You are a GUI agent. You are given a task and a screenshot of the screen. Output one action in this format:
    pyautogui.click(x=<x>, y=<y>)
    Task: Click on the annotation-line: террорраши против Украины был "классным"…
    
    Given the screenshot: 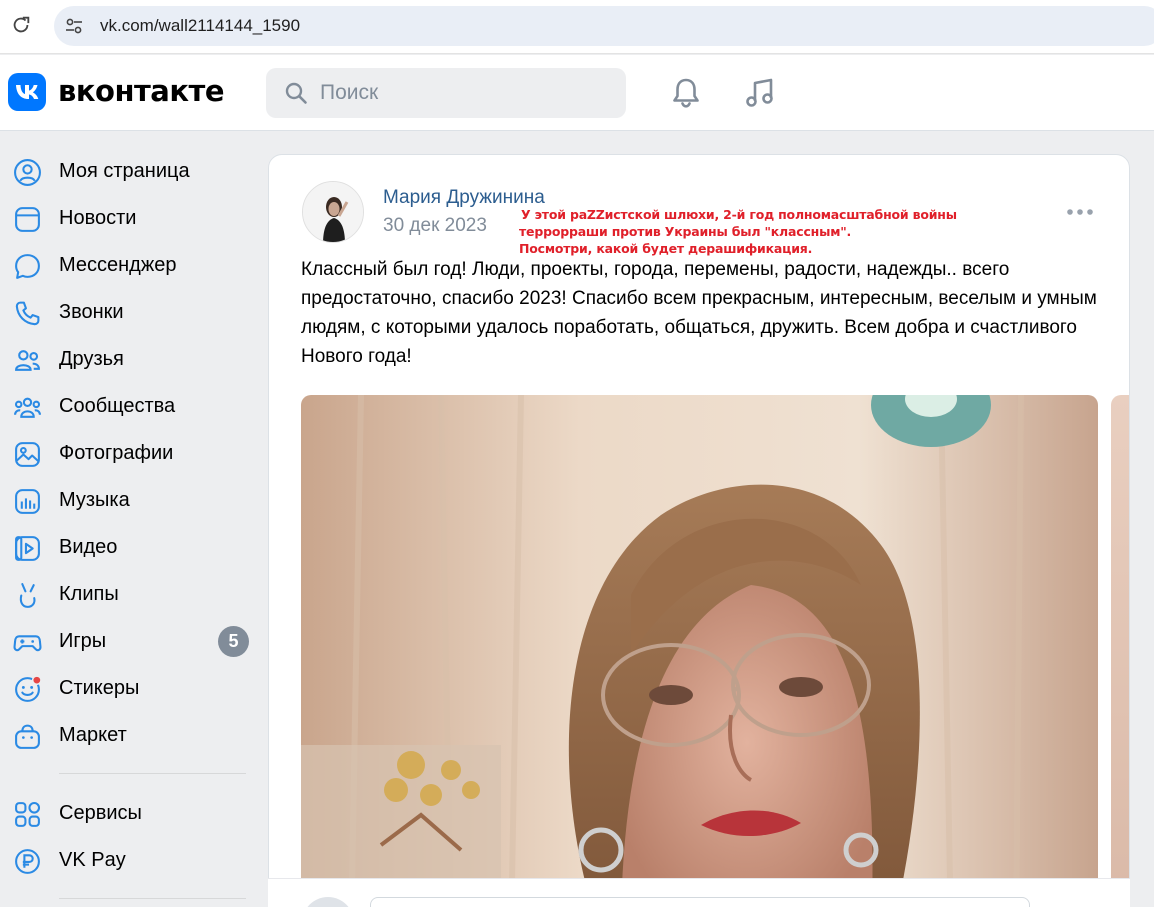 What is the action you would take?
    pyautogui.click(x=685, y=231)
    